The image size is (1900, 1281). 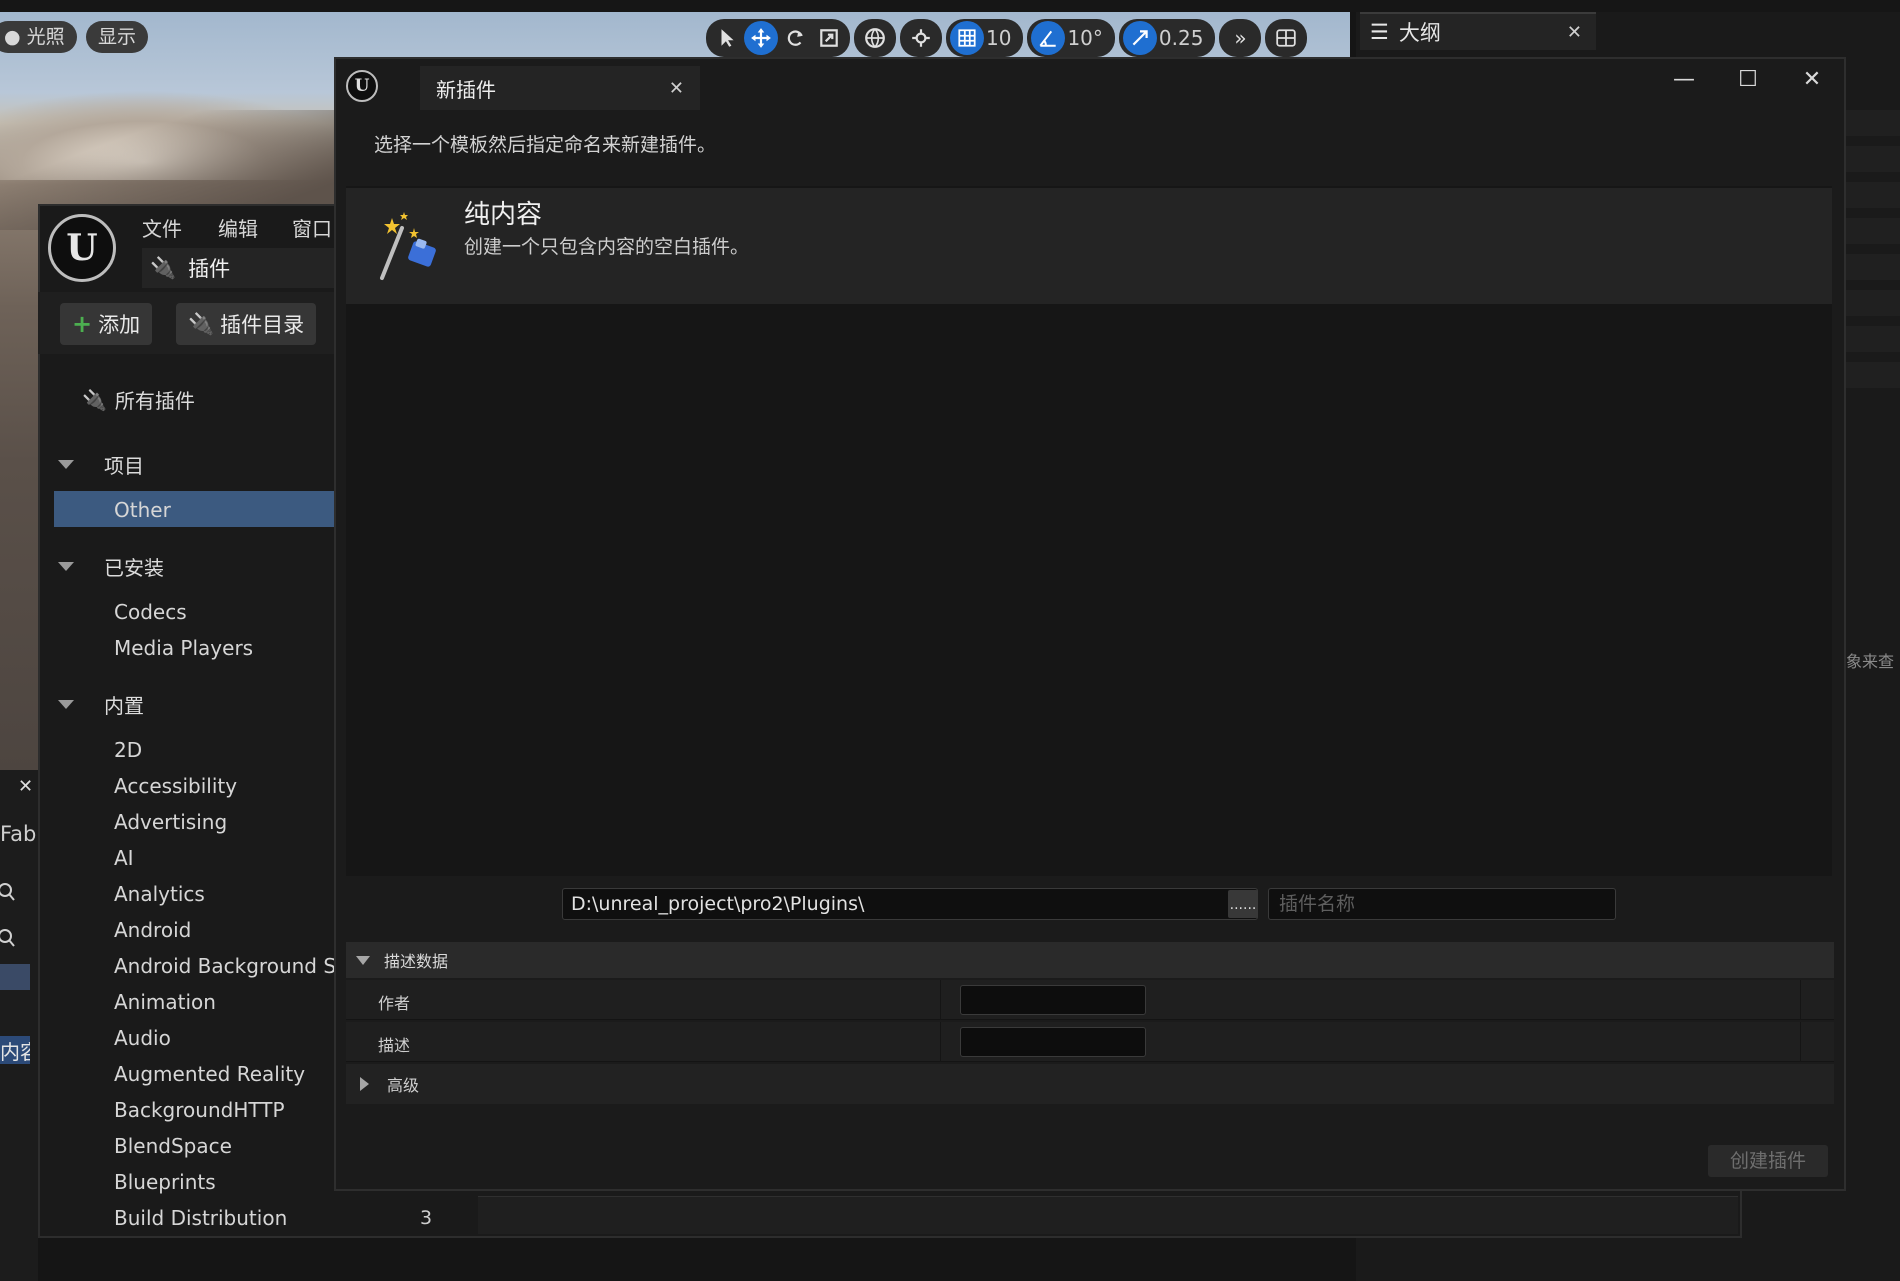 What do you see at coordinates (761, 38) in the screenshot?
I see `move-tool-icon` at bounding box center [761, 38].